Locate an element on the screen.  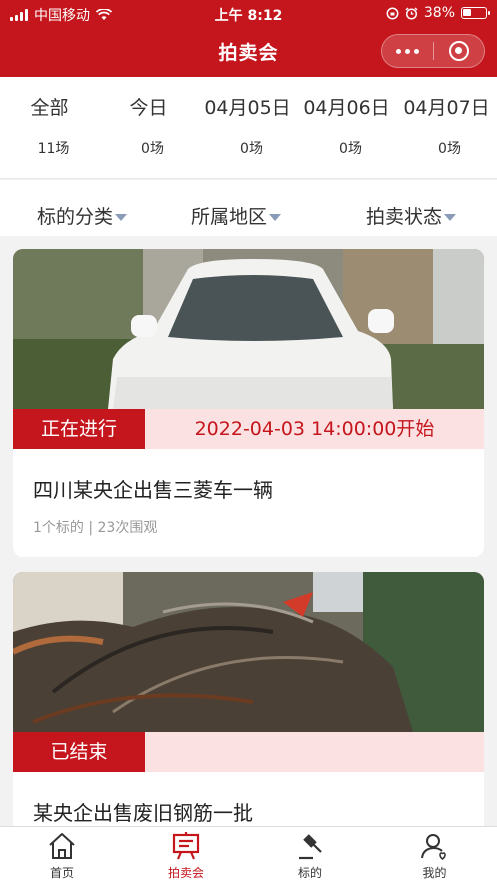
mini-program-capsule is located at coordinates (433, 51).